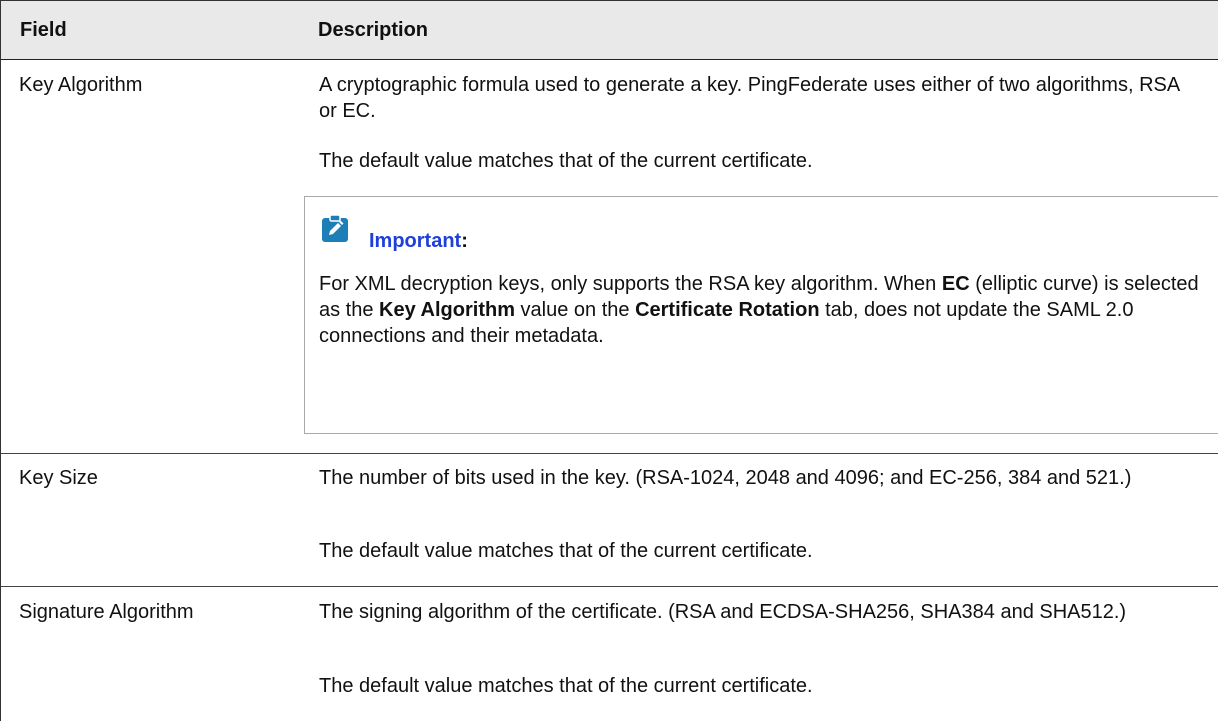 The image size is (1218, 721). I want to click on note-text: value on the, so click(575, 310).